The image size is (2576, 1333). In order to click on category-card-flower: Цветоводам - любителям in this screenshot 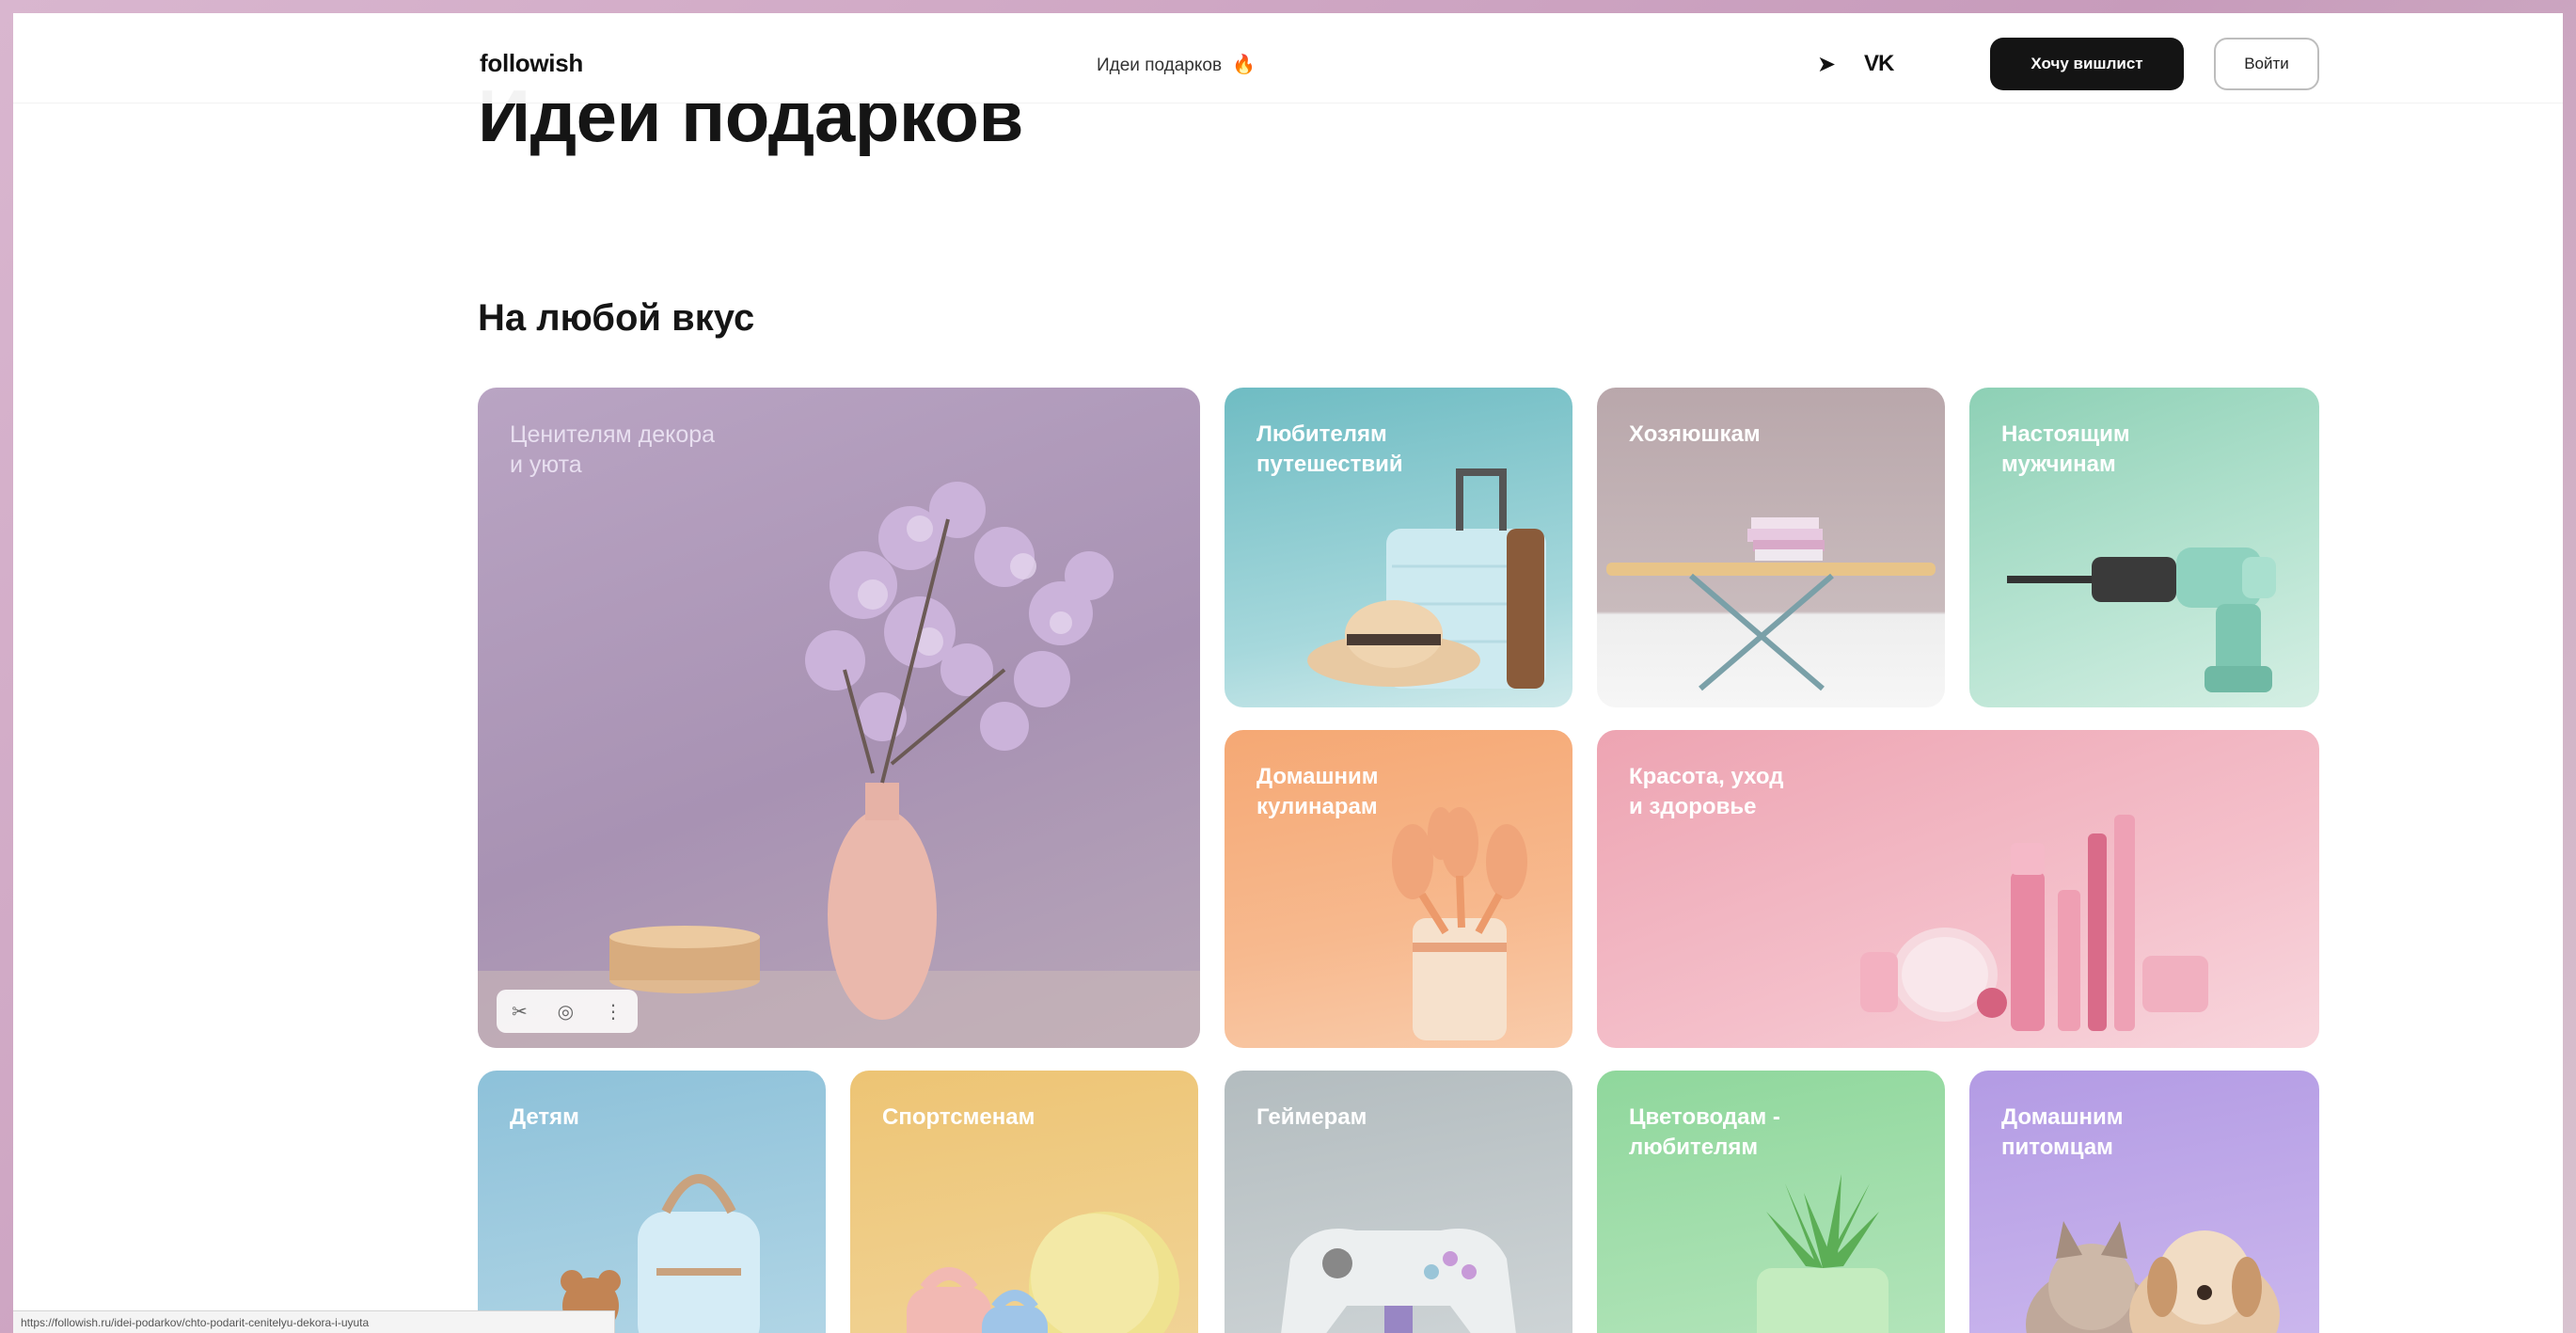, I will do `click(1771, 1202)`.